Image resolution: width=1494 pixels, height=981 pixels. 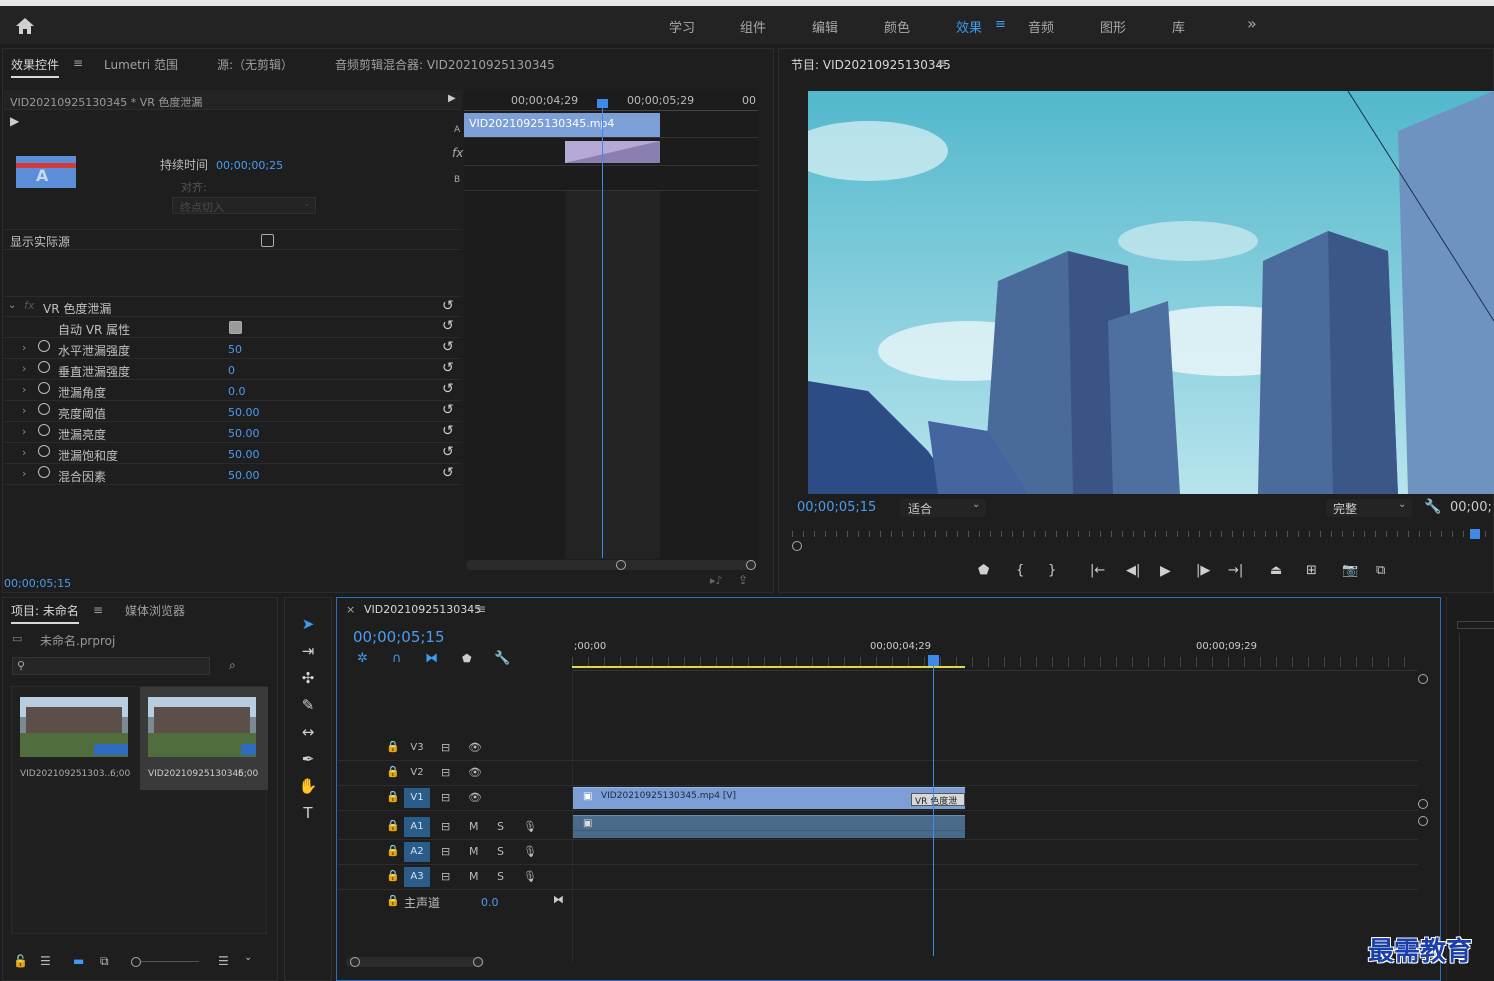 I want to click on mark-out-icon: }, so click(x=1052, y=570).